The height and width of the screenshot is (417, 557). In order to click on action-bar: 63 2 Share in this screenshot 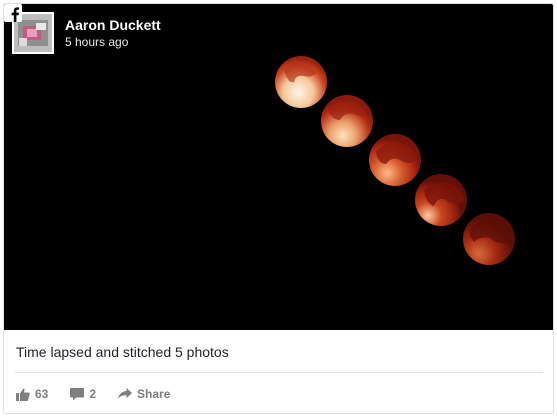, I will do `click(104, 394)`.